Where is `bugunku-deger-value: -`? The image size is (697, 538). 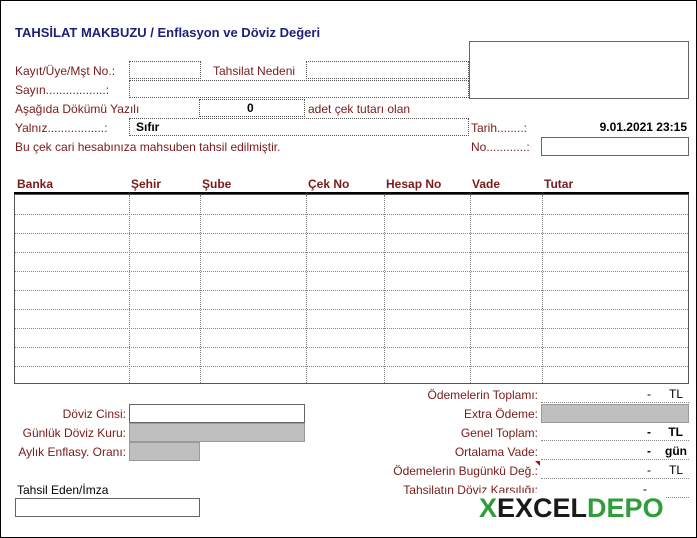 bugunku-deger-value: - is located at coordinates (649, 470).